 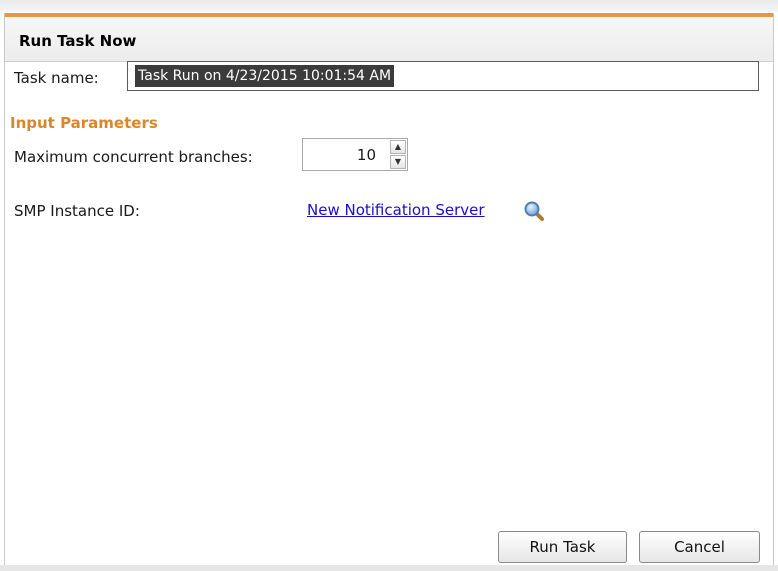 I want to click on run-task-button: Run Task, so click(x=562, y=547).